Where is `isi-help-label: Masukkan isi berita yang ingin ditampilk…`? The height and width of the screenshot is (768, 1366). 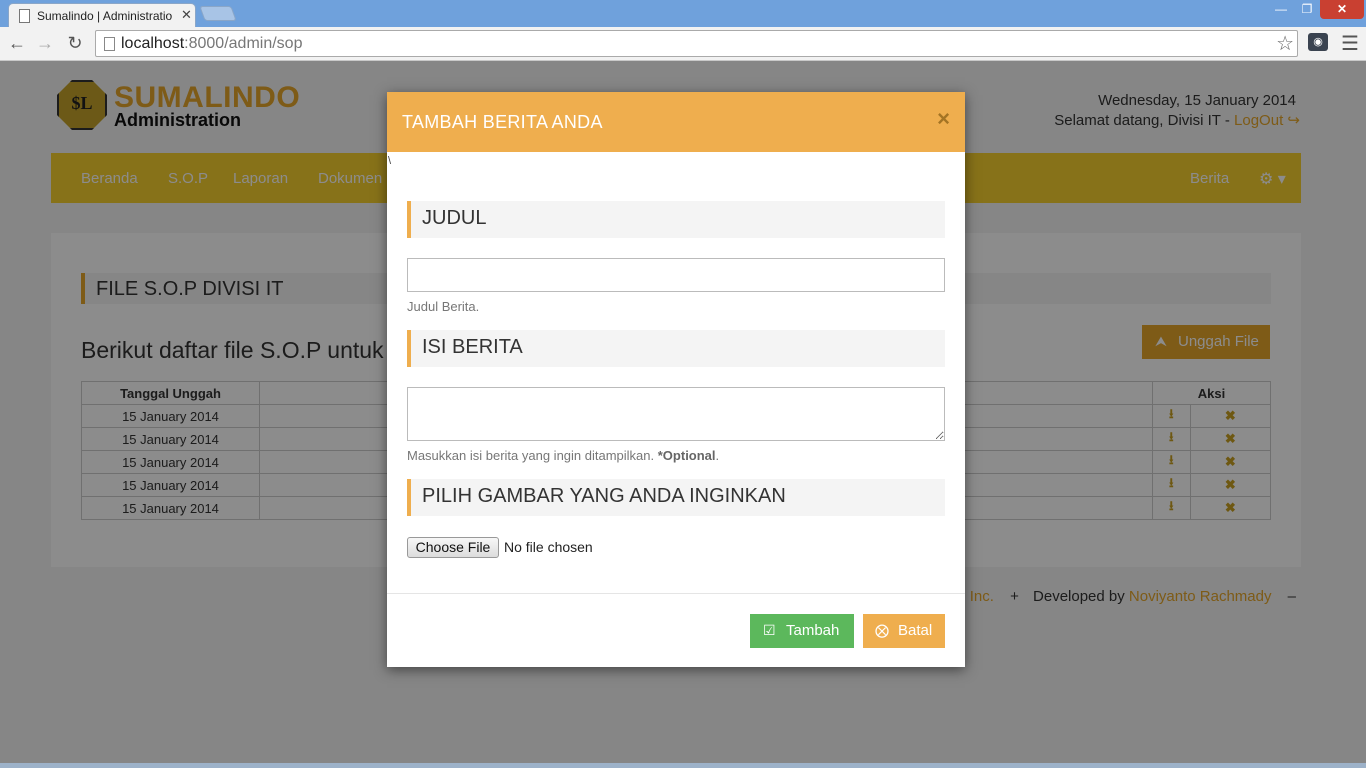
isi-help-label: Masukkan isi berita yang ingin ditampilk… is located at coordinates (532, 455).